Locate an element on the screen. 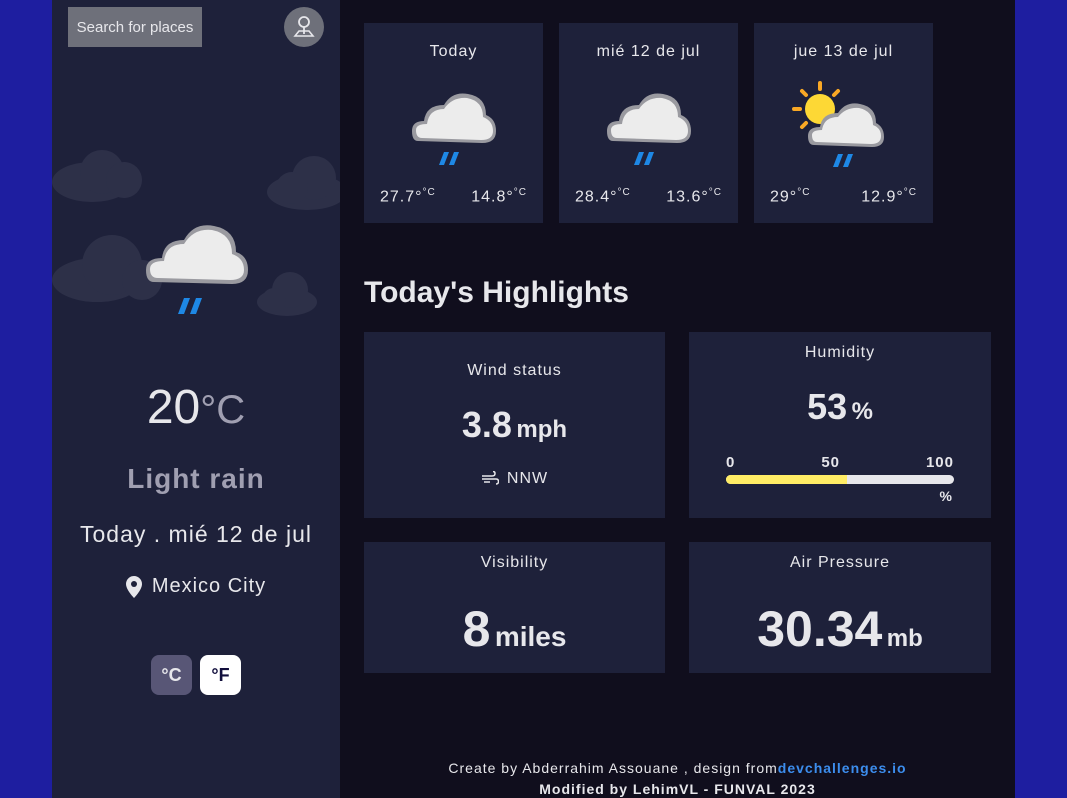  location-name: Mexico City is located at coordinates (209, 586).